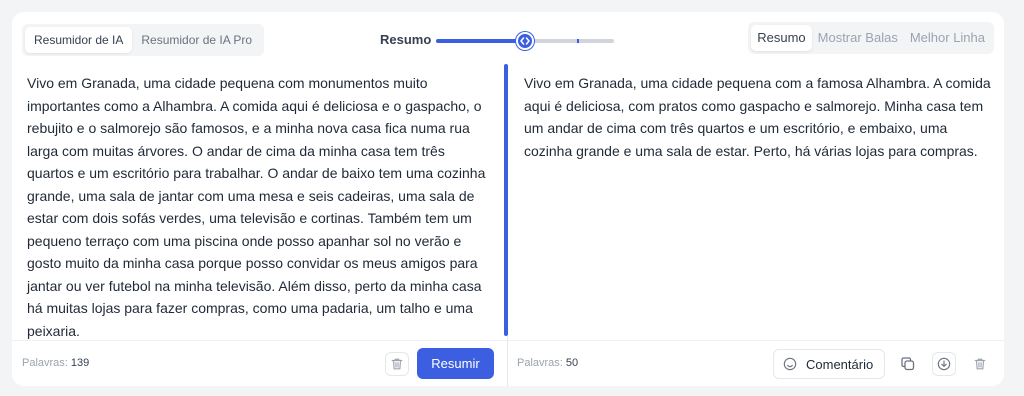 The image size is (1024, 396). What do you see at coordinates (578, 41) in the screenshot?
I see `length-slider-step` at bounding box center [578, 41].